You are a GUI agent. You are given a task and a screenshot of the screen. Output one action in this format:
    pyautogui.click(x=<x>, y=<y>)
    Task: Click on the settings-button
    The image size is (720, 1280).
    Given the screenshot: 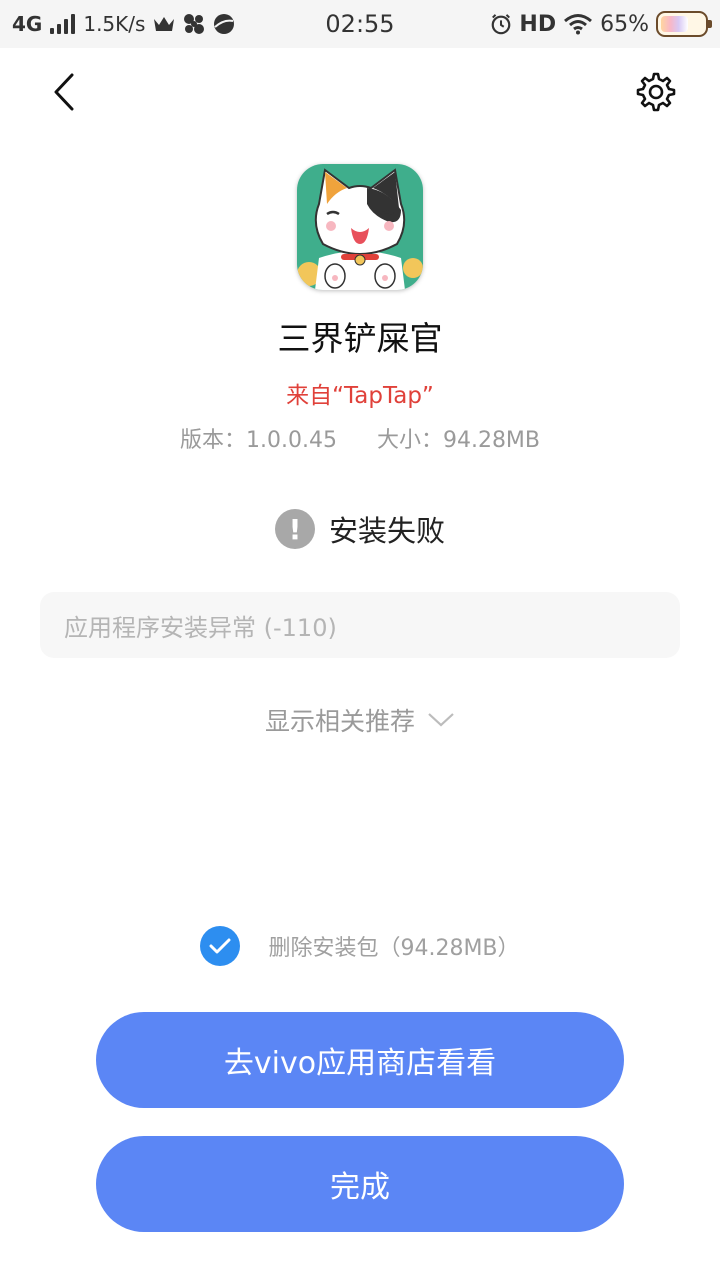 What is the action you would take?
    pyautogui.click(x=656, y=92)
    